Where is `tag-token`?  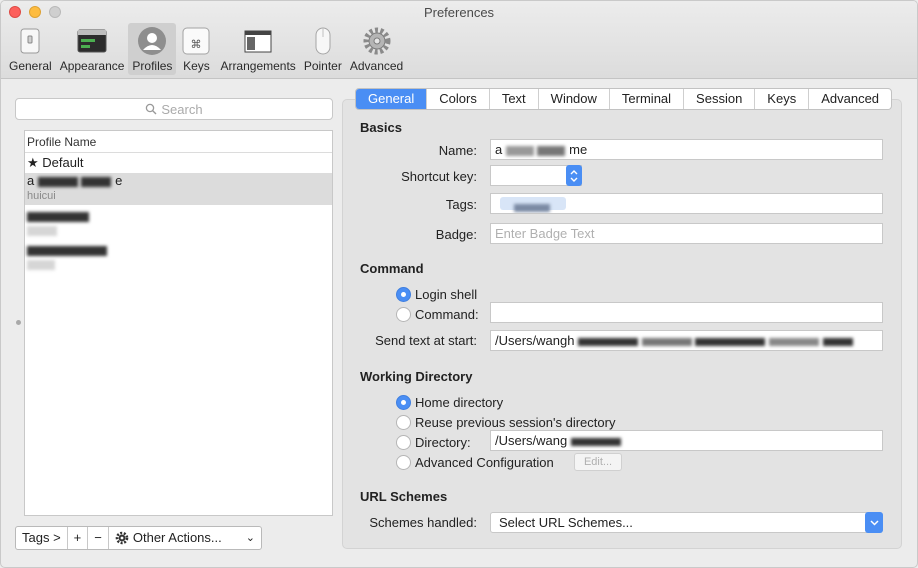
tag-token is located at coordinates (533, 204).